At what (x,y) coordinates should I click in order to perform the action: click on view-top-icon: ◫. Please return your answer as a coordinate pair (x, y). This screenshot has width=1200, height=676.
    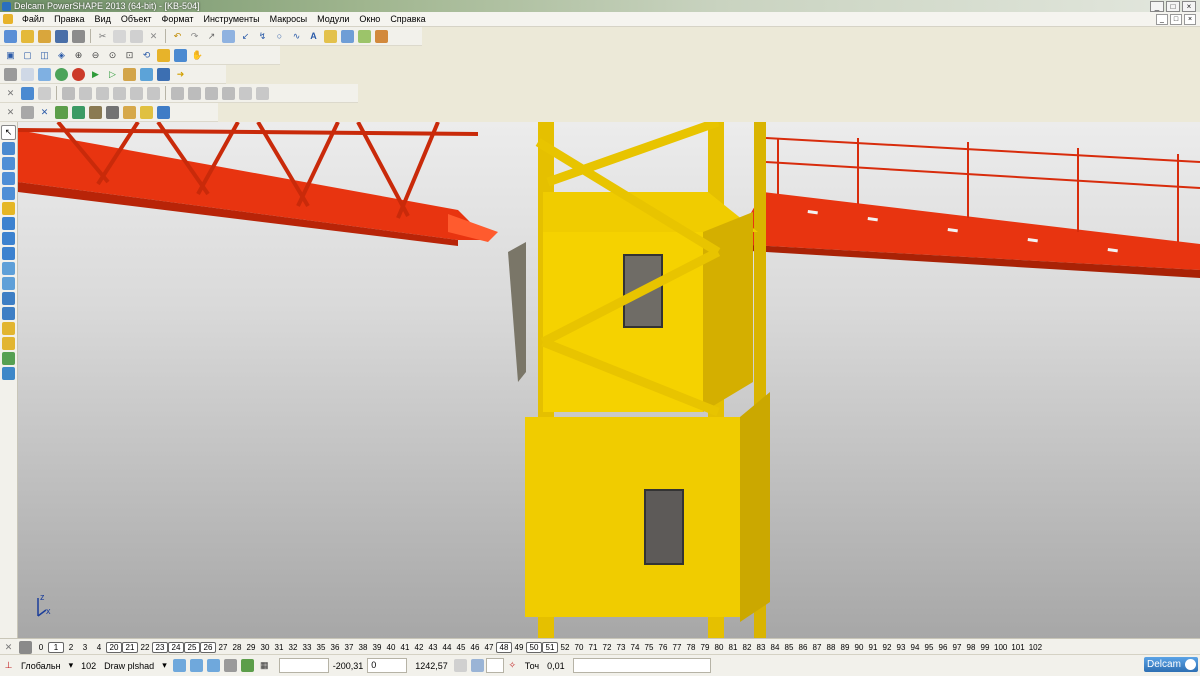
    Looking at the image, I should click on (44, 55).